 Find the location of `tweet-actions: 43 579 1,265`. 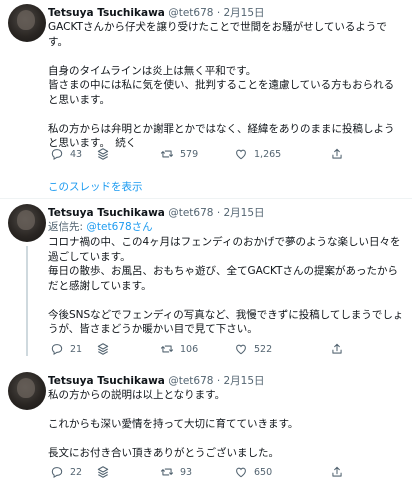

tweet-actions: 43 579 1,265 is located at coordinates (198, 154).